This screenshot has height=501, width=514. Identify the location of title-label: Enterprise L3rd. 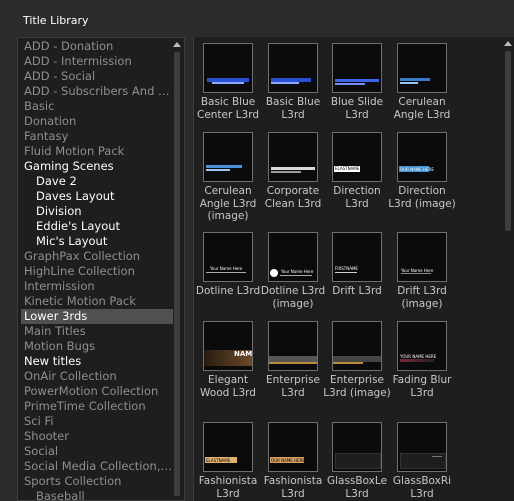
(292, 386).